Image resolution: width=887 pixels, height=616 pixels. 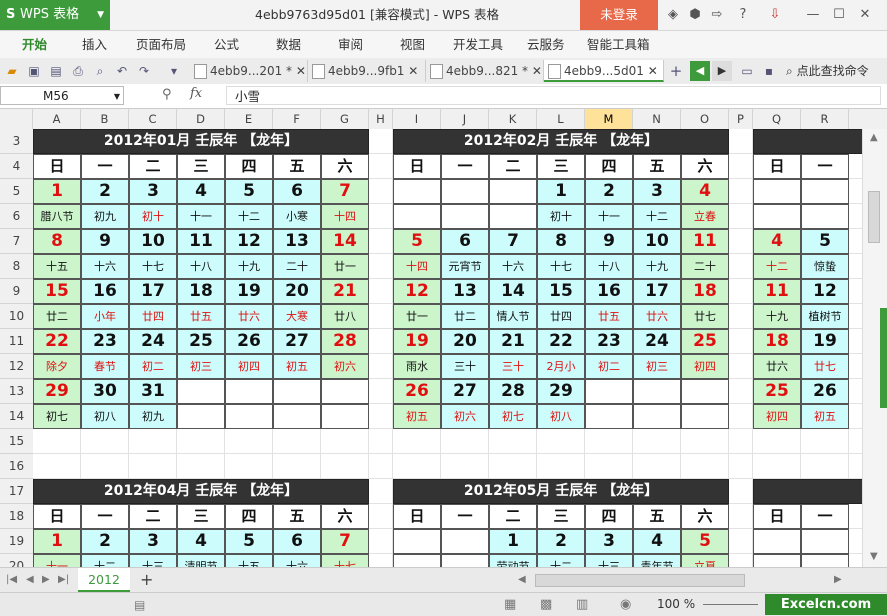 I want to click on chevron-down-icon: ▾, so click(x=174, y=71).